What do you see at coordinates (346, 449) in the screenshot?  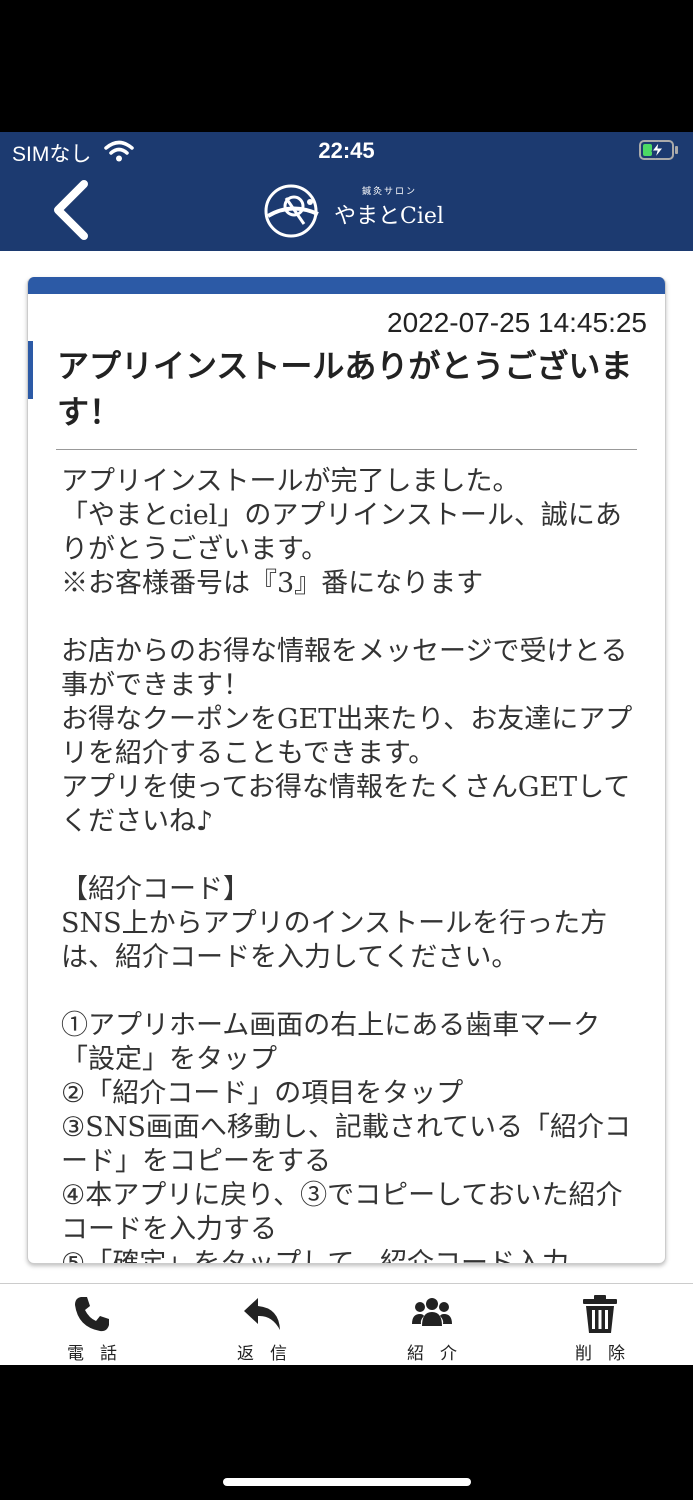 I see `title-divider` at bounding box center [346, 449].